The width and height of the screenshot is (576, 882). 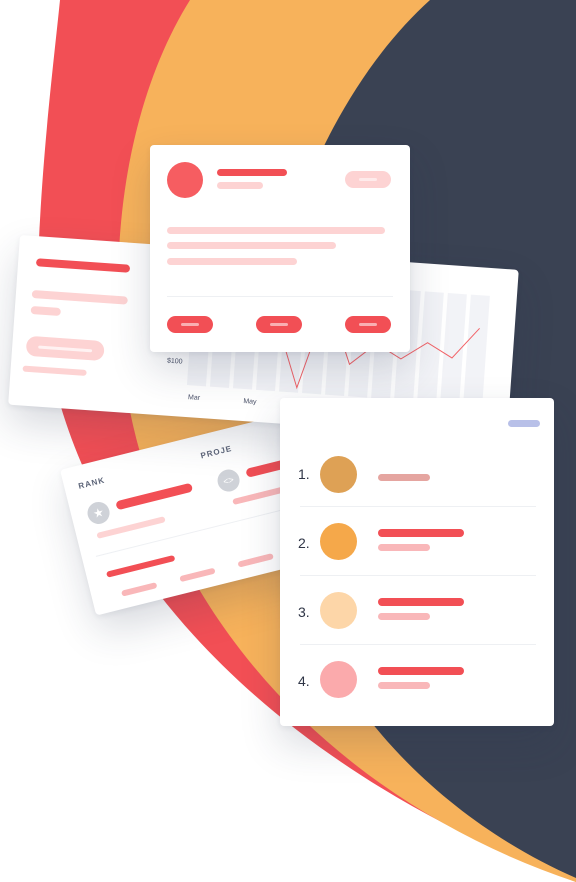 What do you see at coordinates (304, 612) in the screenshot?
I see `list-item-number: 3.` at bounding box center [304, 612].